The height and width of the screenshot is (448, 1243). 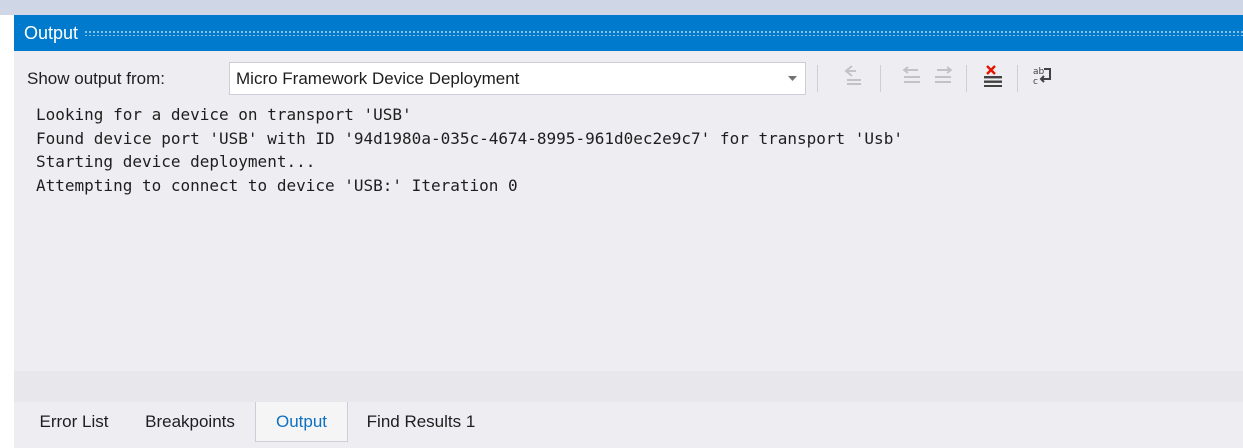 What do you see at coordinates (1039, 72) in the screenshot?
I see `svg-text: ab` at bounding box center [1039, 72].